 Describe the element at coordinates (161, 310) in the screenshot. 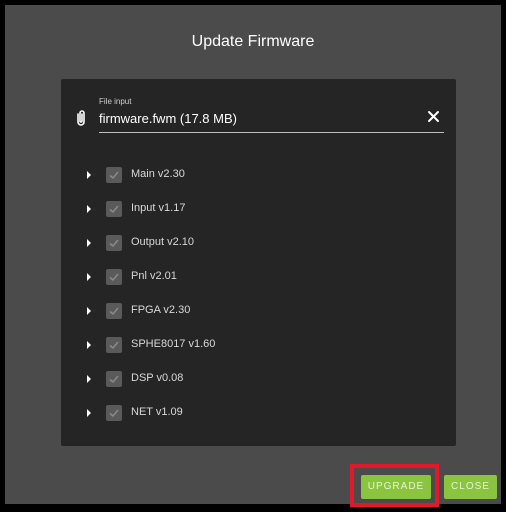

I see `list-item-label: FPGA v2.30` at that location.